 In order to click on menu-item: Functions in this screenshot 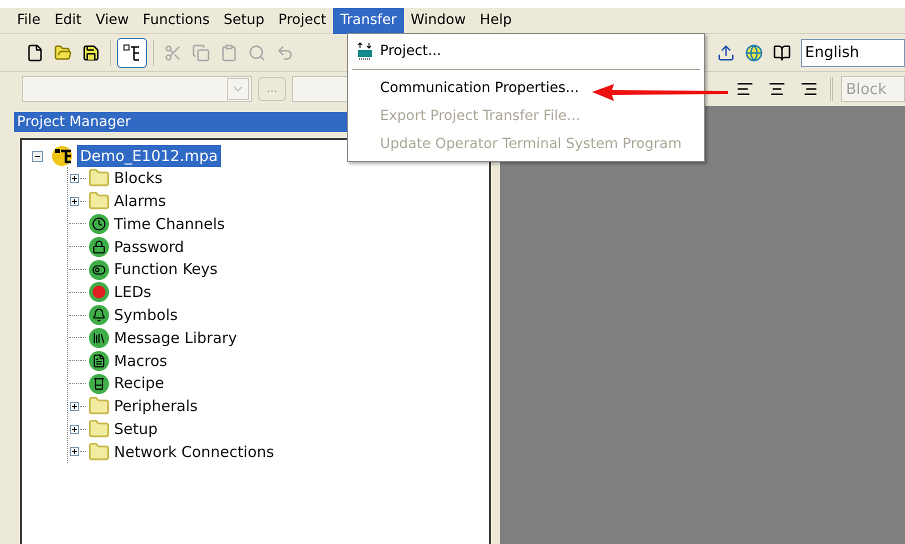, I will do `click(176, 21)`.